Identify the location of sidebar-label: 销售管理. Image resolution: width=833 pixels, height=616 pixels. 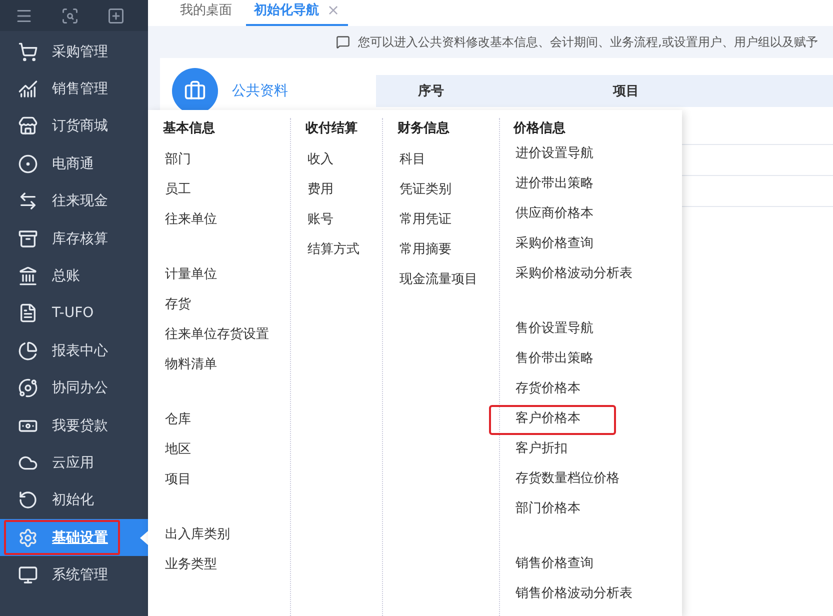
(80, 89).